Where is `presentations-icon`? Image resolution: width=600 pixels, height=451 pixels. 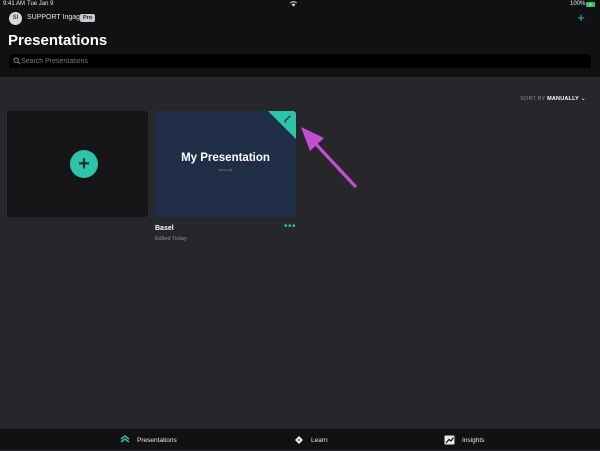
presentations-icon is located at coordinates (125, 439).